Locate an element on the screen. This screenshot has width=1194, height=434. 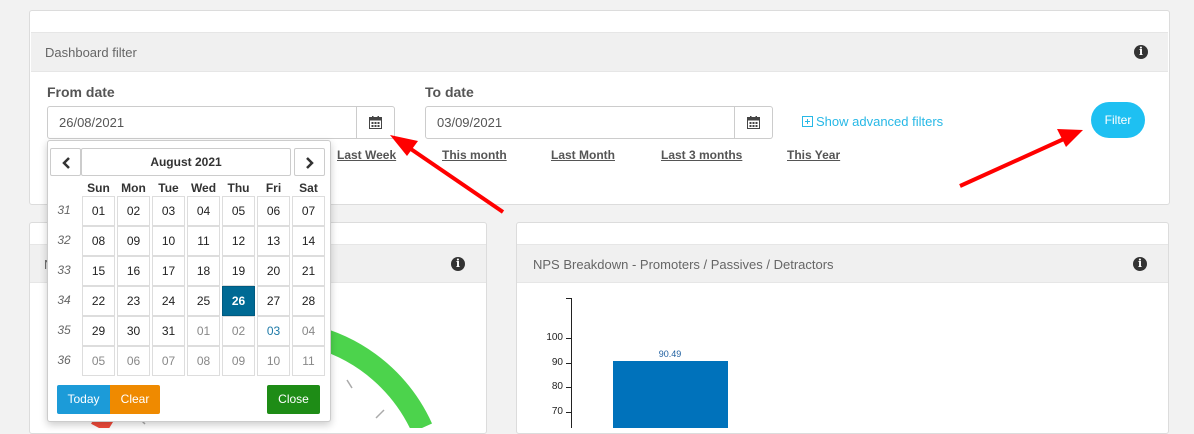
arrow-to-filter is located at coordinates (1013, 162).